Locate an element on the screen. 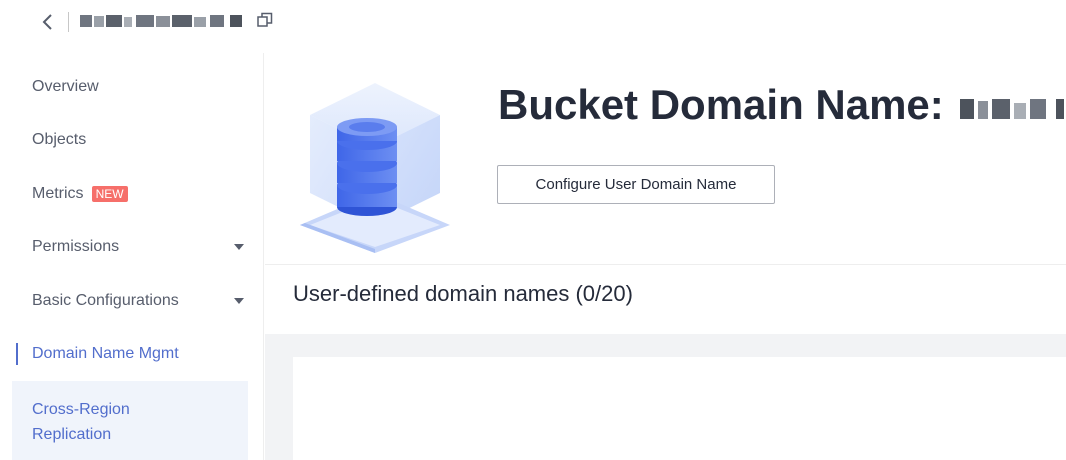 This screenshot has height=460, width=1066. top-bar is located at coordinates (533, 22).